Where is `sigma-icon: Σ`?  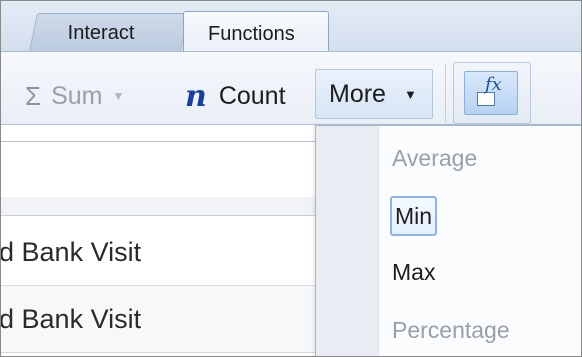
sigma-icon: Σ is located at coordinates (33, 95).